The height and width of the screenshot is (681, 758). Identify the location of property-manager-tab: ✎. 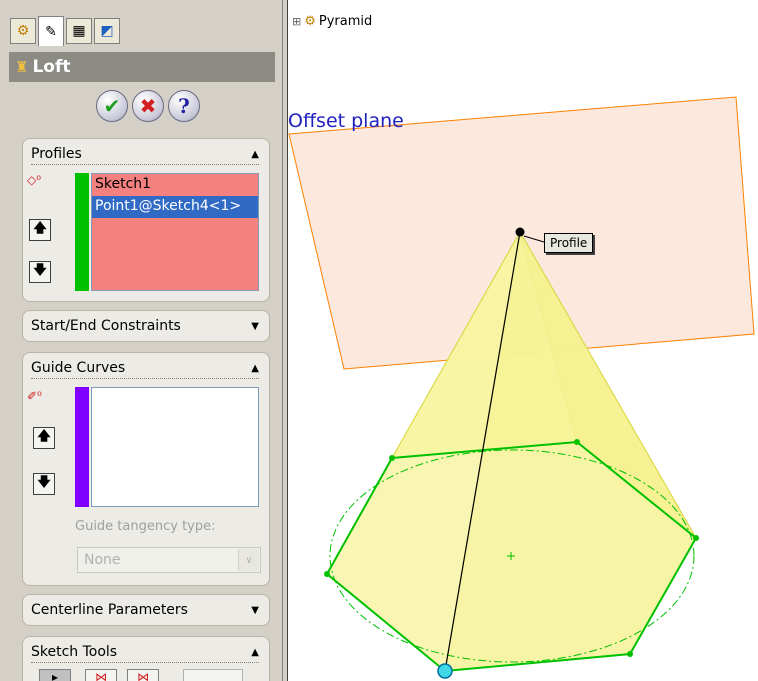
(51, 31).